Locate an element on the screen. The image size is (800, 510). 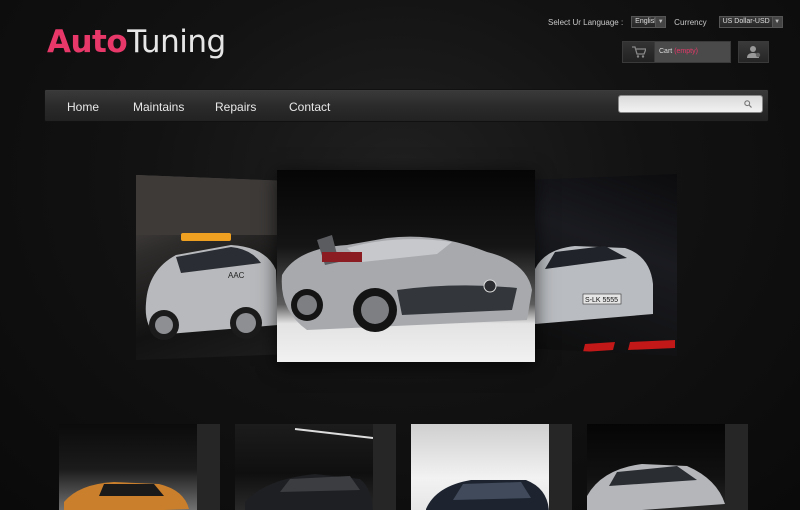
search-input is located at coordinates (679, 106).